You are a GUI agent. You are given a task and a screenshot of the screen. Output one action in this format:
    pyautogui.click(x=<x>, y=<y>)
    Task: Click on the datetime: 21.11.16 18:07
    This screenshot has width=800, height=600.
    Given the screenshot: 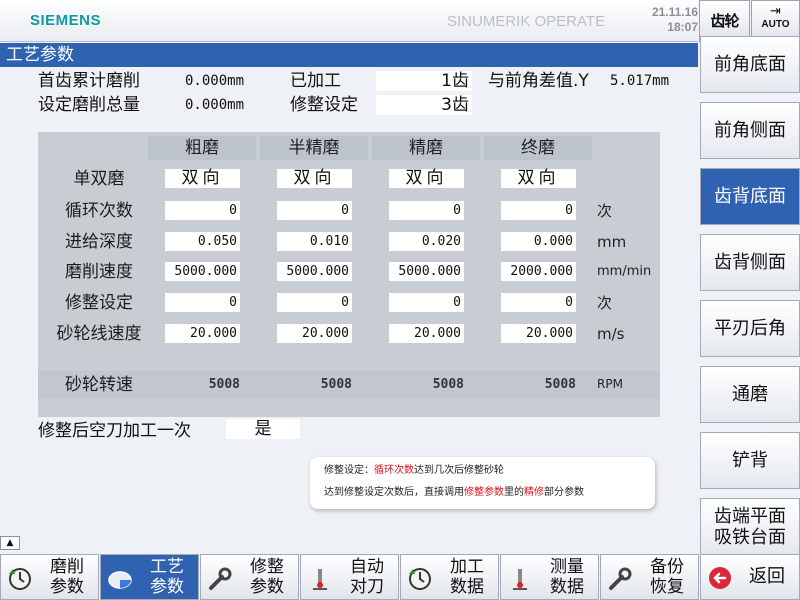 What is the action you would take?
    pyautogui.click(x=669, y=20)
    